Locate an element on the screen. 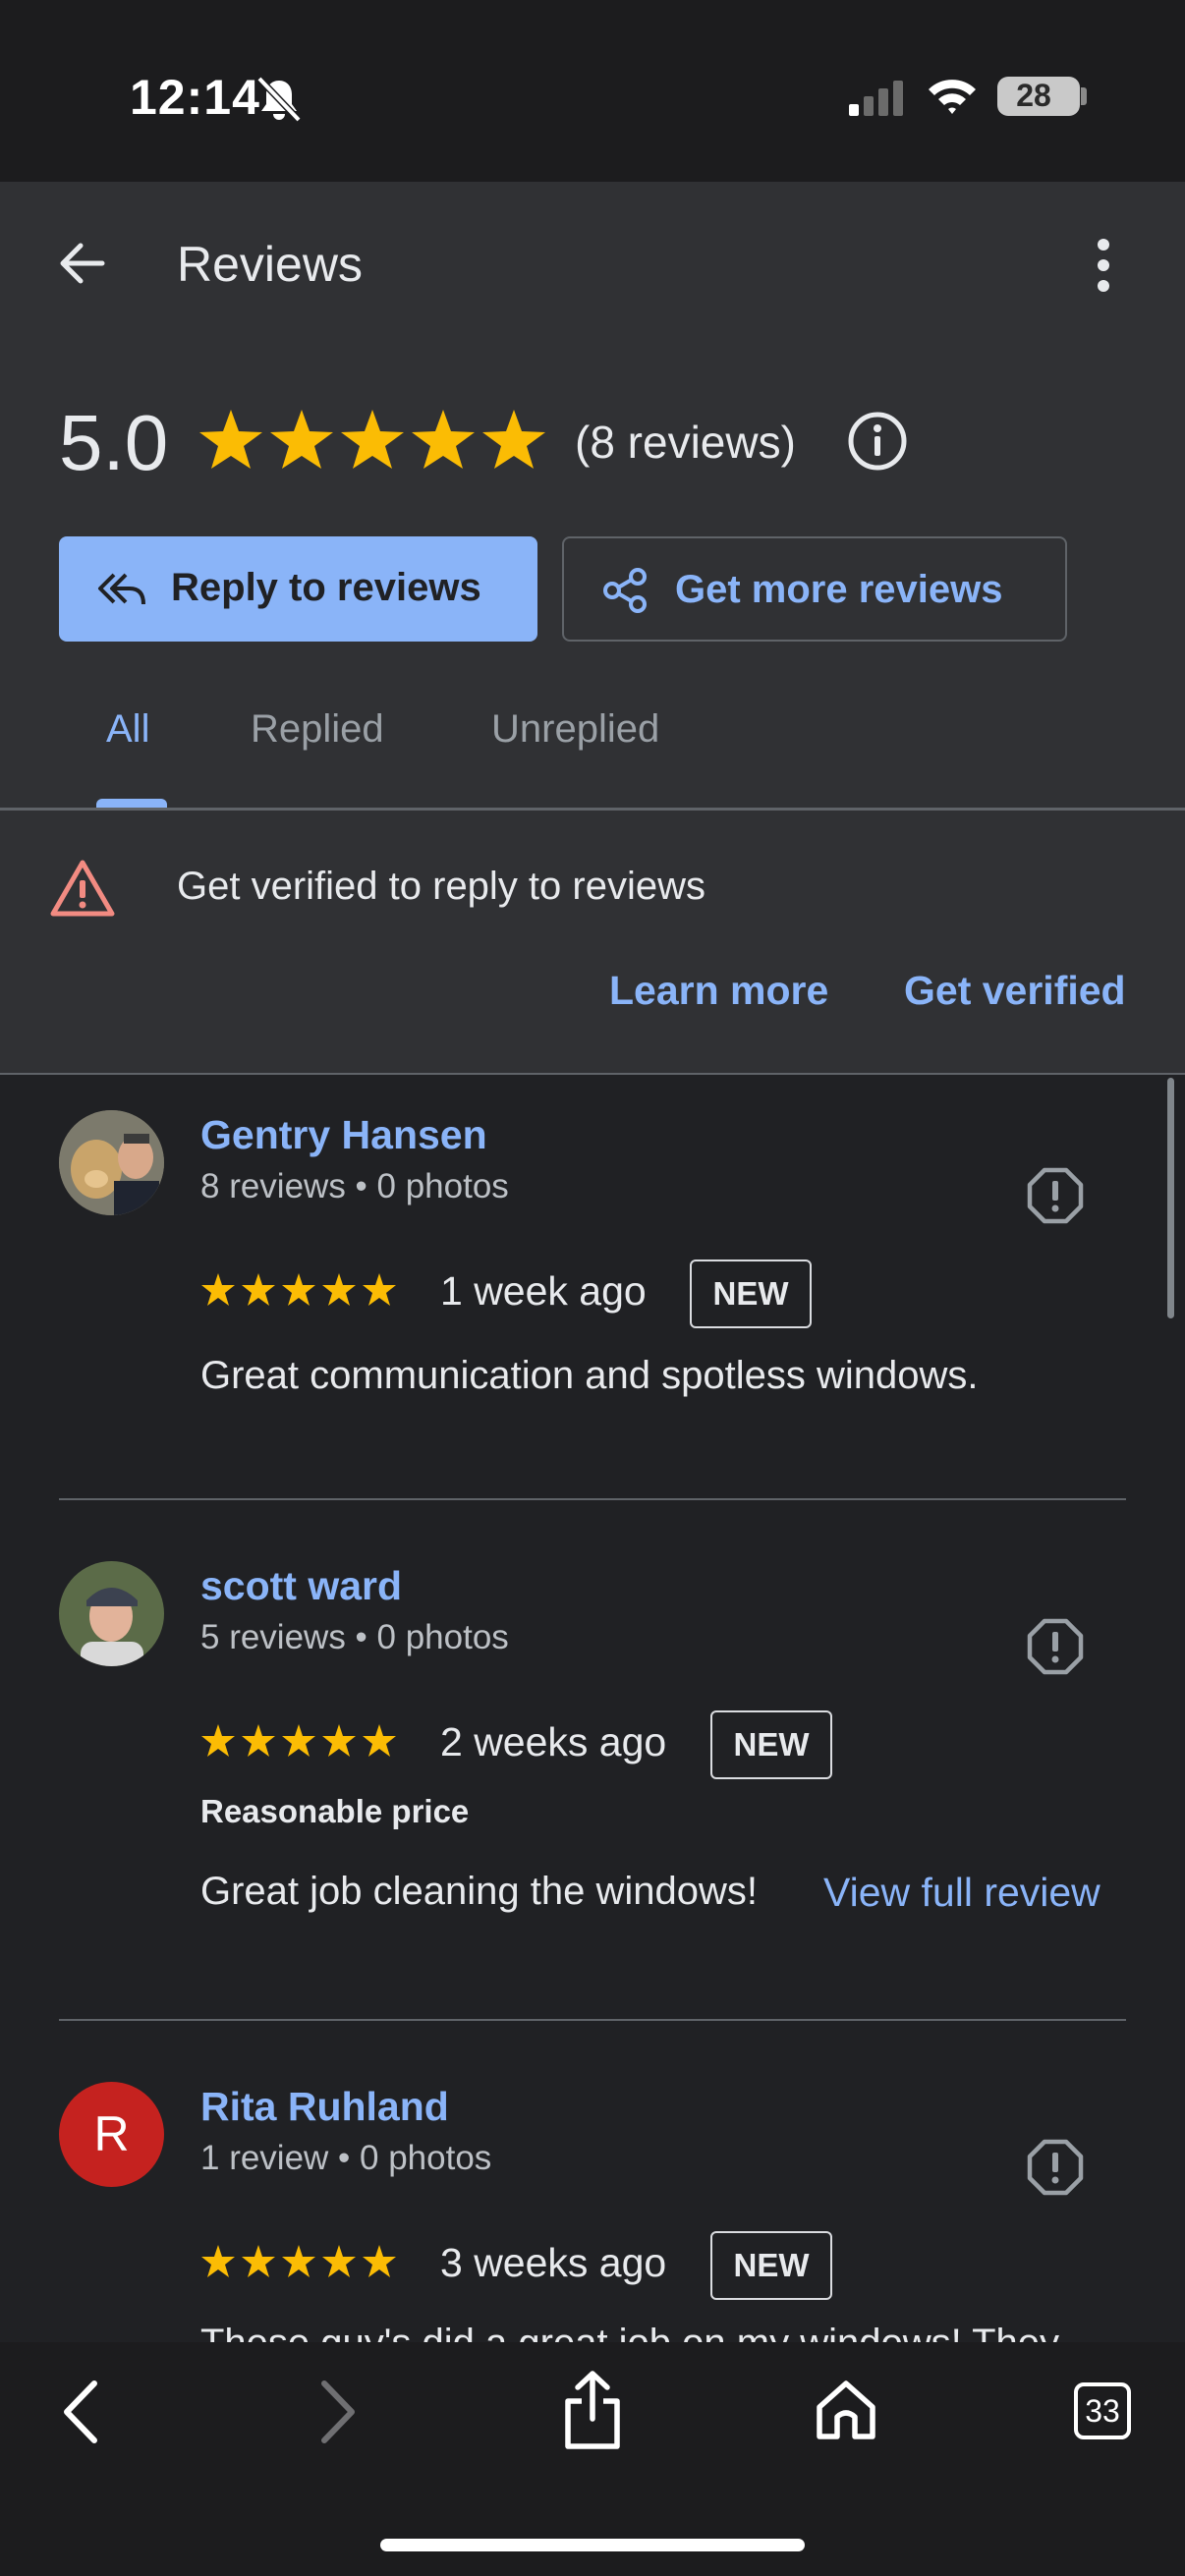 This screenshot has width=1185, height=2576. review-time: 2 weeks ago is located at coordinates (554, 1741).